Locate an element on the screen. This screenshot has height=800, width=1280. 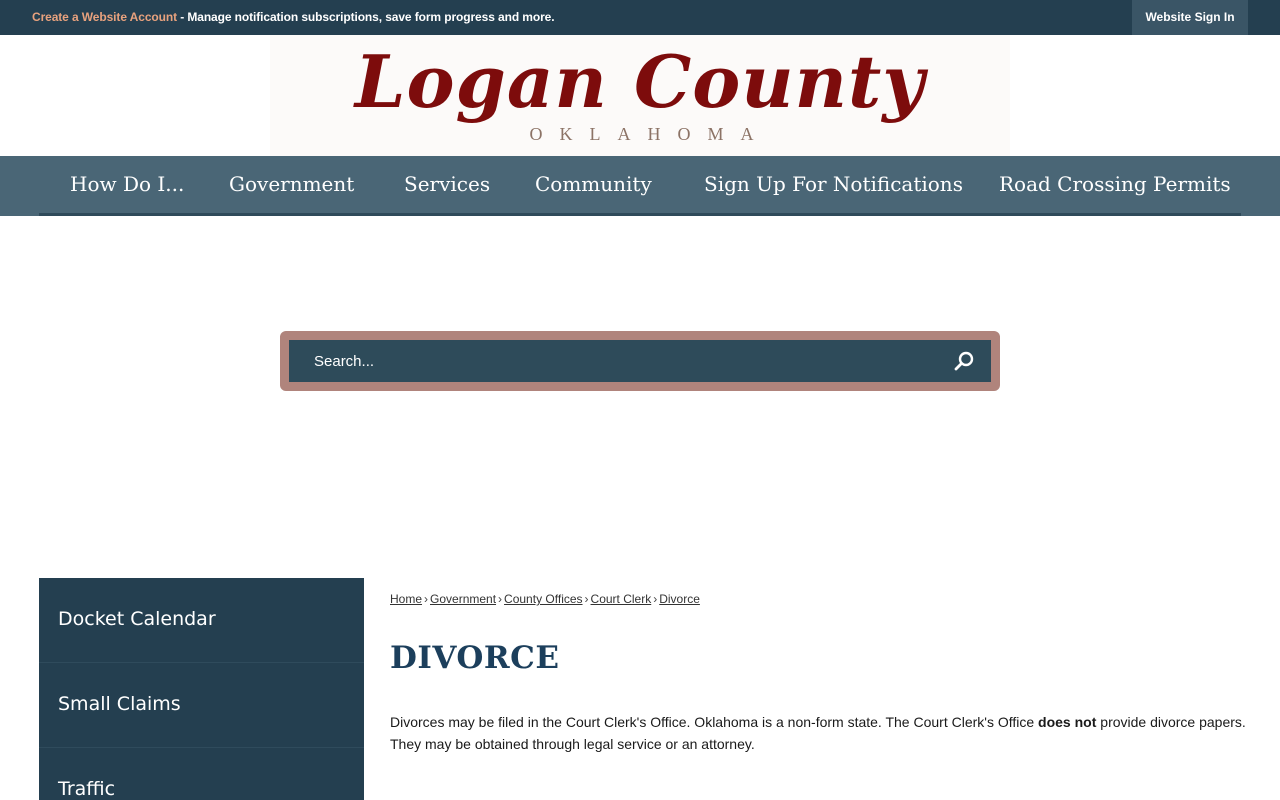
nav-item-sign-up-notifications: Sign Up For Notifications is located at coordinates (833, 185).